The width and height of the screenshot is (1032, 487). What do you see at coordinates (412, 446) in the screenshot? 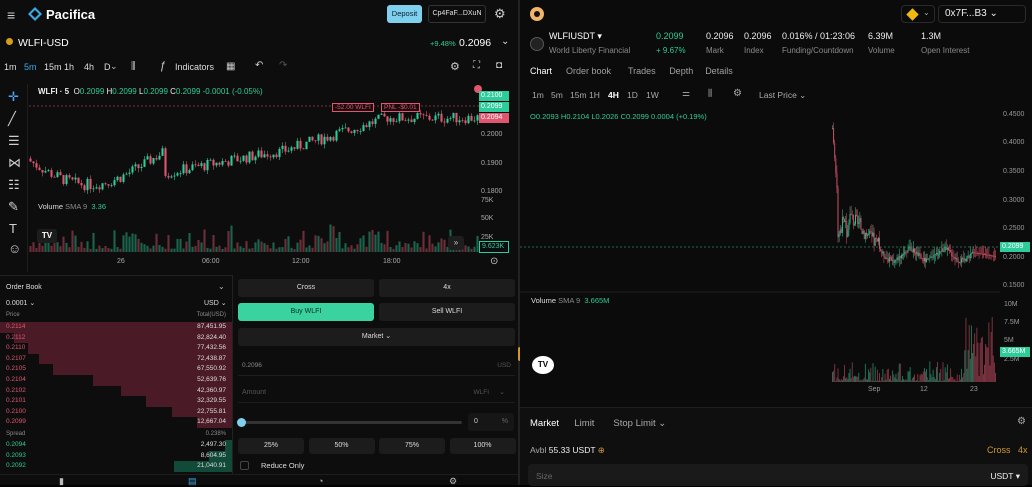
I see `percent-button-75: 75%` at bounding box center [412, 446].